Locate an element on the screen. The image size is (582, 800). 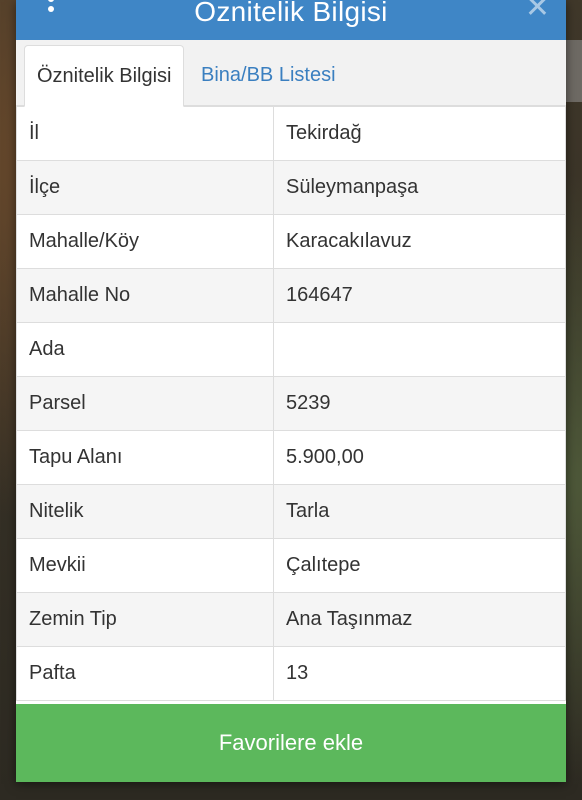
table-row: İlçe Süleymanpaşa is located at coordinates (291, 187).